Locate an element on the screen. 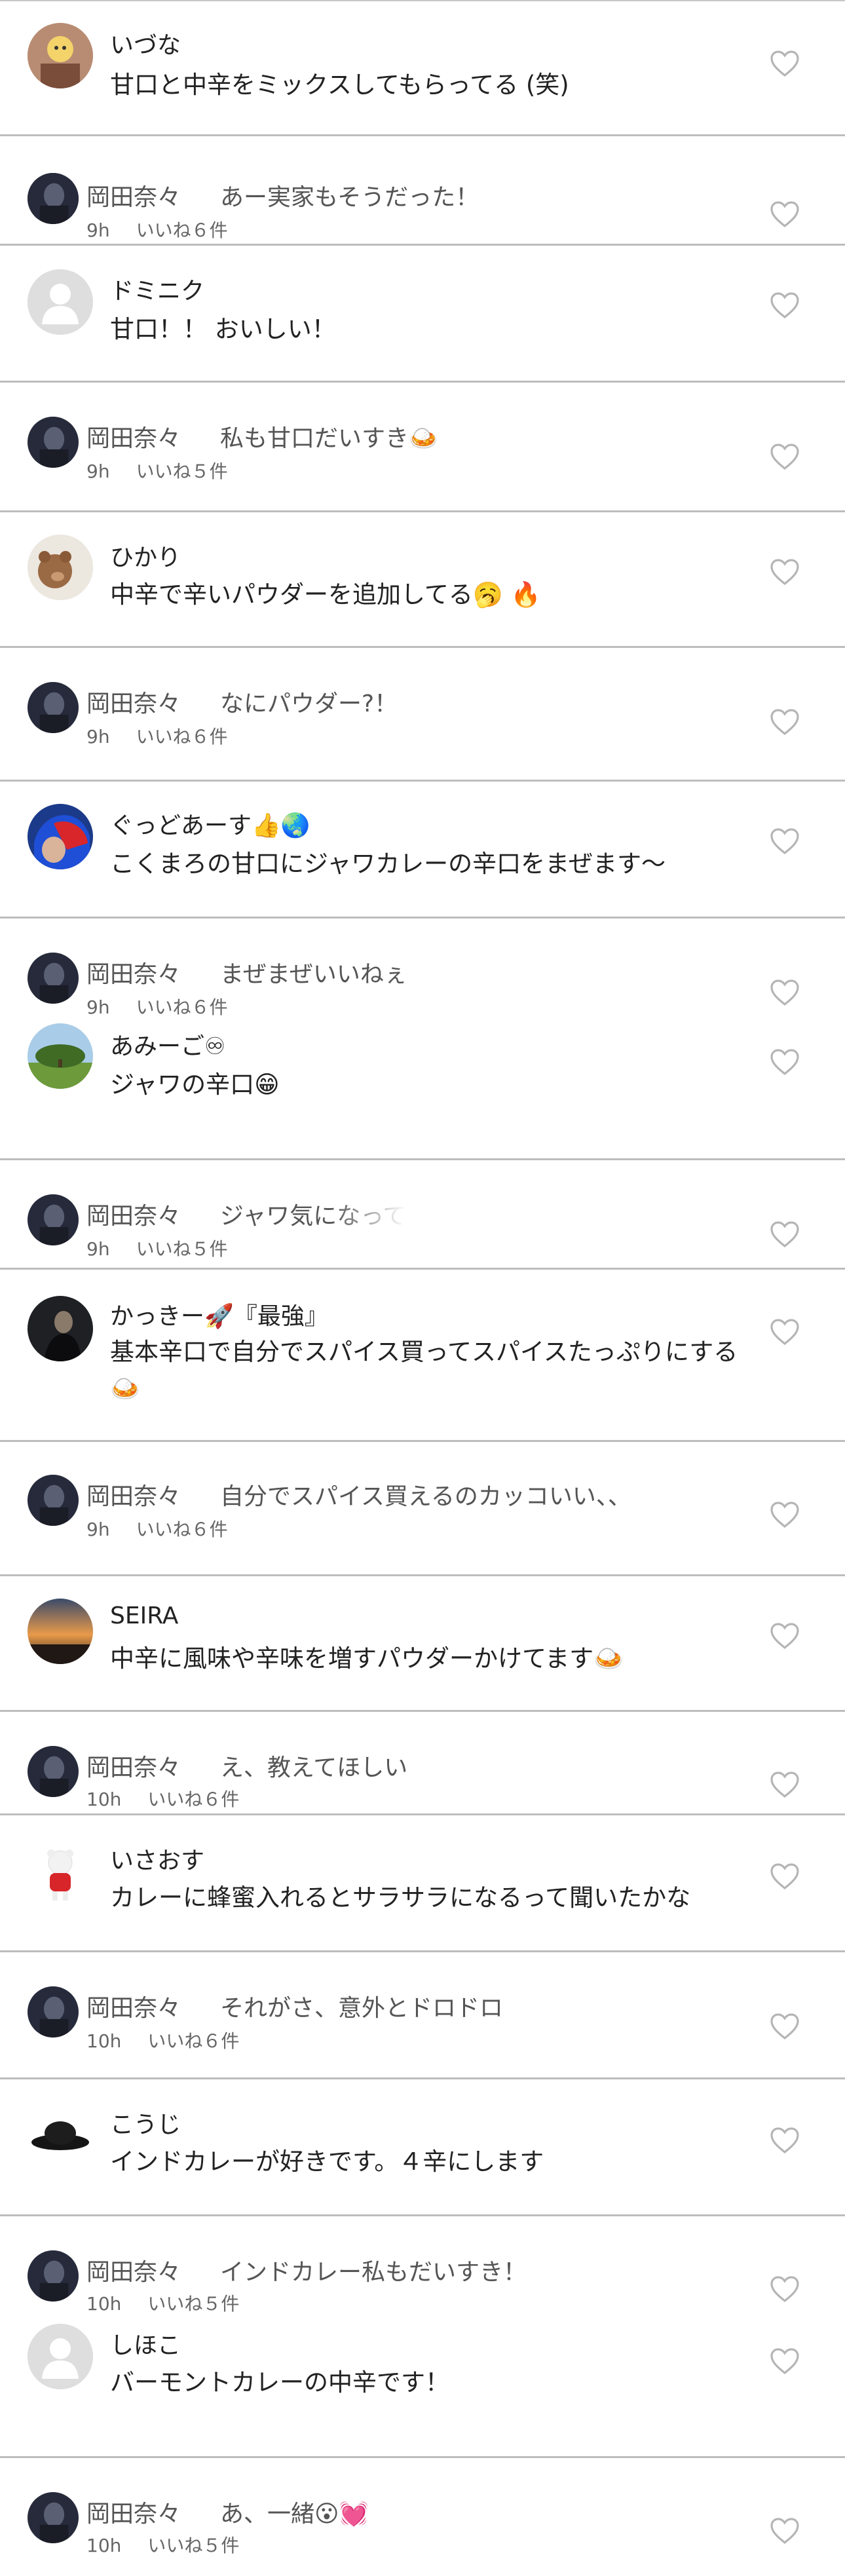 The width and height of the screenshot is (845, 2576). reply-text: ジャワ気になって is located at coordinates (313, 1216).